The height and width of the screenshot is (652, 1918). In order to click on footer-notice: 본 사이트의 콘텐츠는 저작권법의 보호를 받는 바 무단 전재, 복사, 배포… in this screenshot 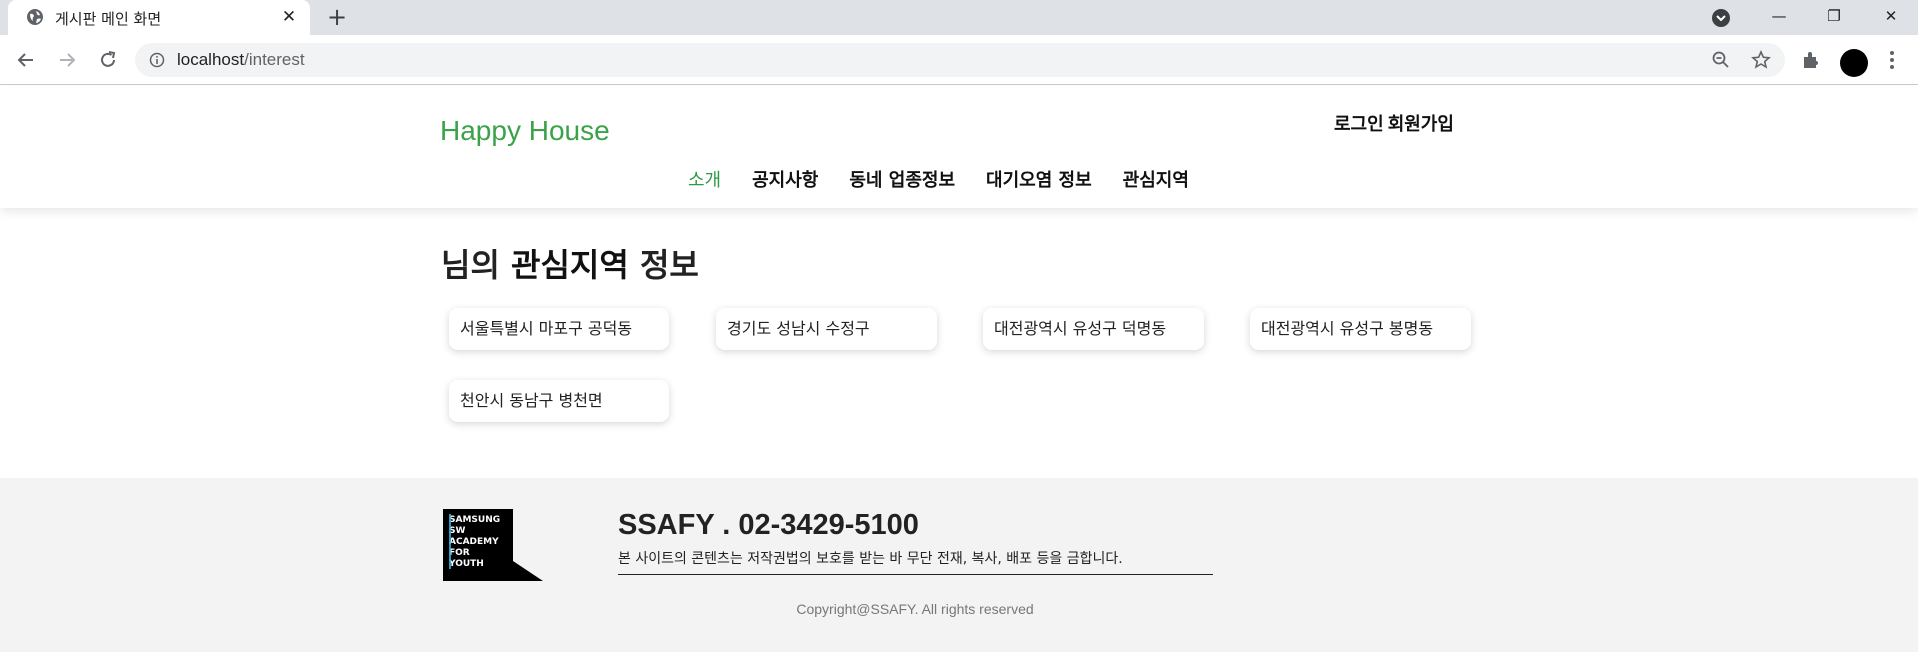, I will do `click(915, 561)`.